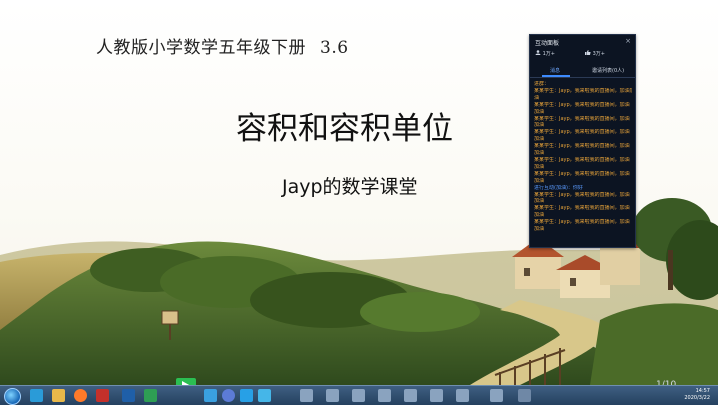 Image resolution: width=718 pixels, height=405 pixels. Describe the element at coordinates (538, 52) in the screenshot. I see `user-icon` at that location.